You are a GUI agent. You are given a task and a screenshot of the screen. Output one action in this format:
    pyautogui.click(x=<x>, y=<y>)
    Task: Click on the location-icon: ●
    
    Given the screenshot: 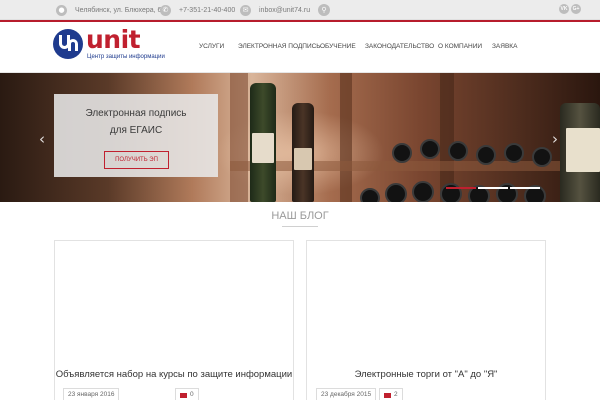 What is the action you would take?
    pyautogui.click(x=61, y=10)
    